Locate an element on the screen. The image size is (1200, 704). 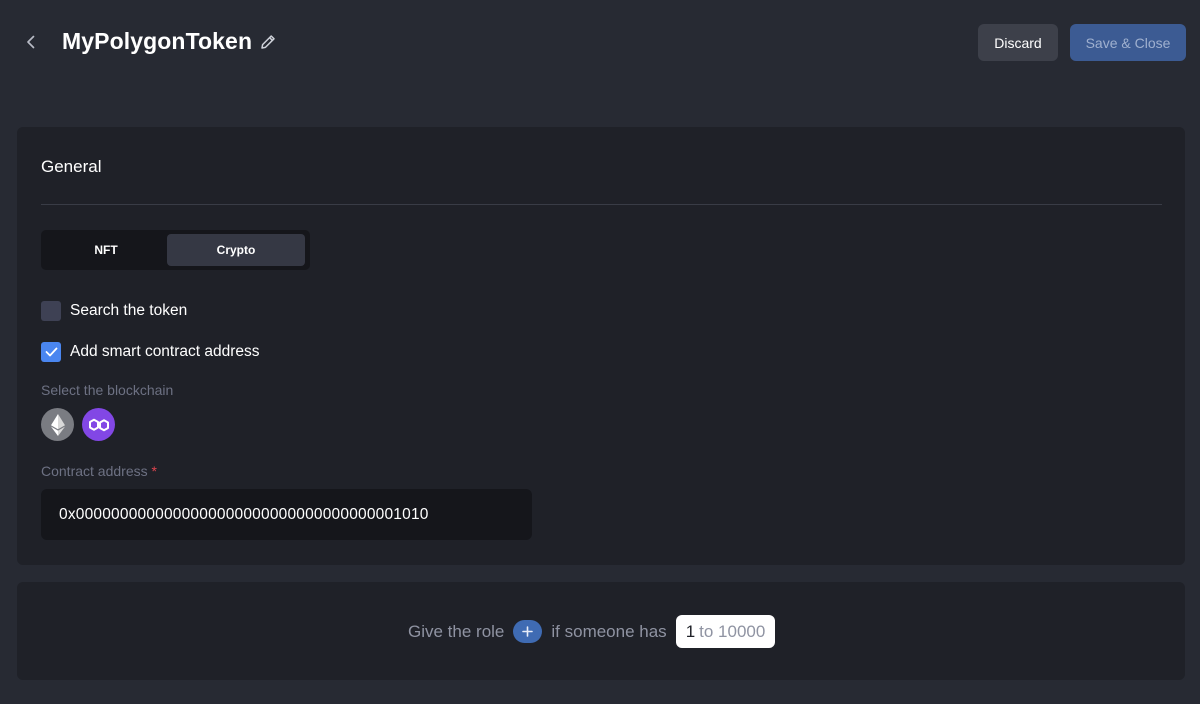
add-contract-label: Add smart contract address is located at coordinates (165, 351).